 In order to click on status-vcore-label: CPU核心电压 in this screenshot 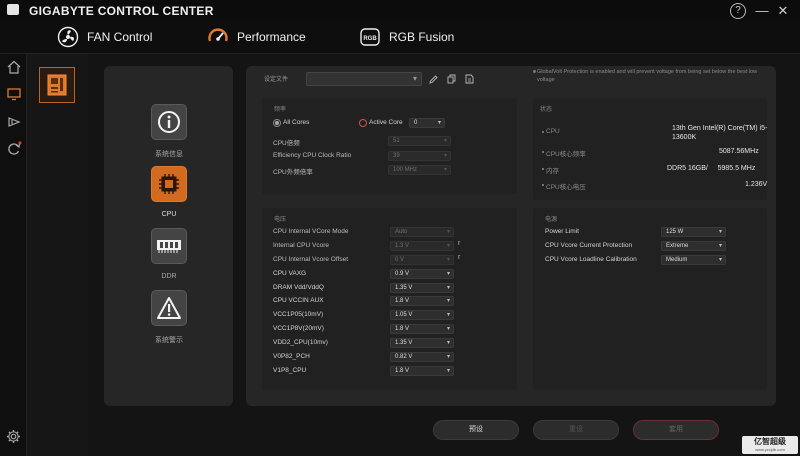, I will do `click(566, 187)`.